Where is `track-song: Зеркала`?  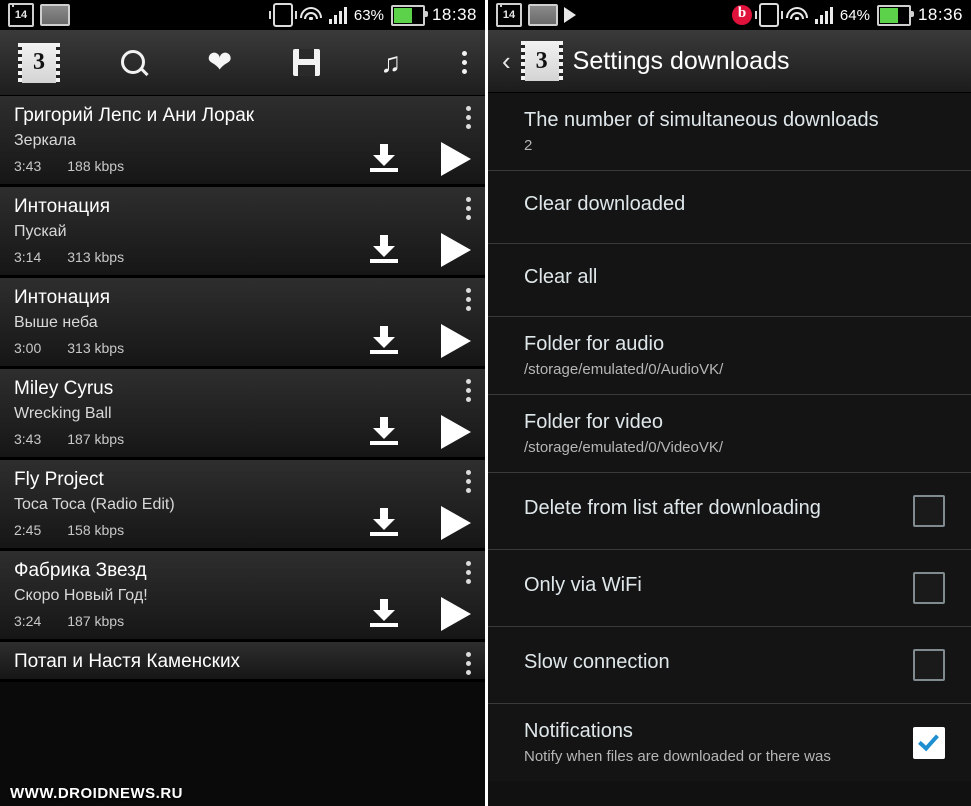 track-song: Зеркала is located at coordinates (45, 140).